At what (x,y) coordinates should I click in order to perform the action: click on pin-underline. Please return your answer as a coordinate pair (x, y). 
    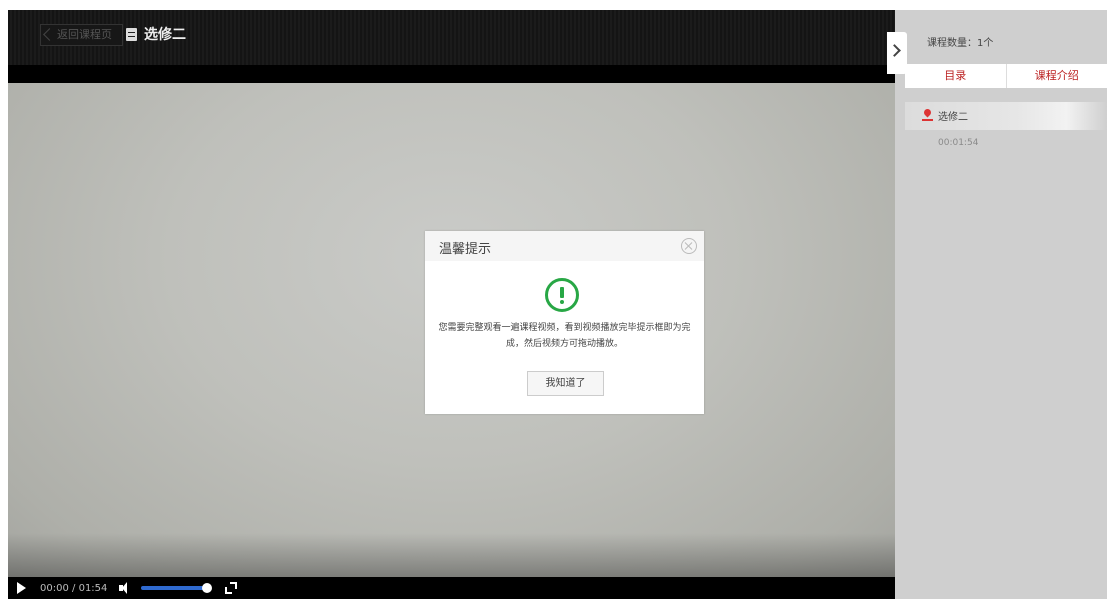
    Looking at the image, I should click on (927, 120).